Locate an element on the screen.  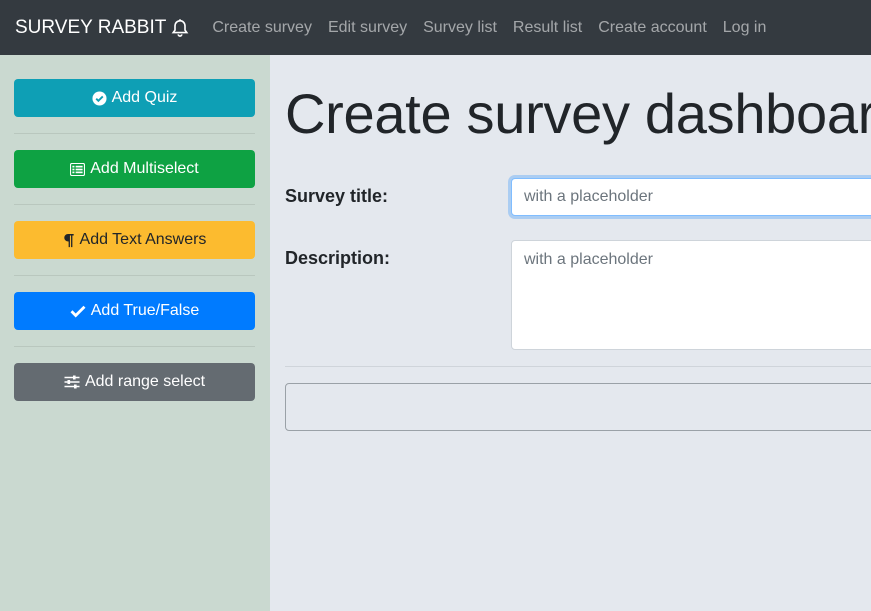
add-true-false-button: Add True/False is located at coordinates (134, 311).